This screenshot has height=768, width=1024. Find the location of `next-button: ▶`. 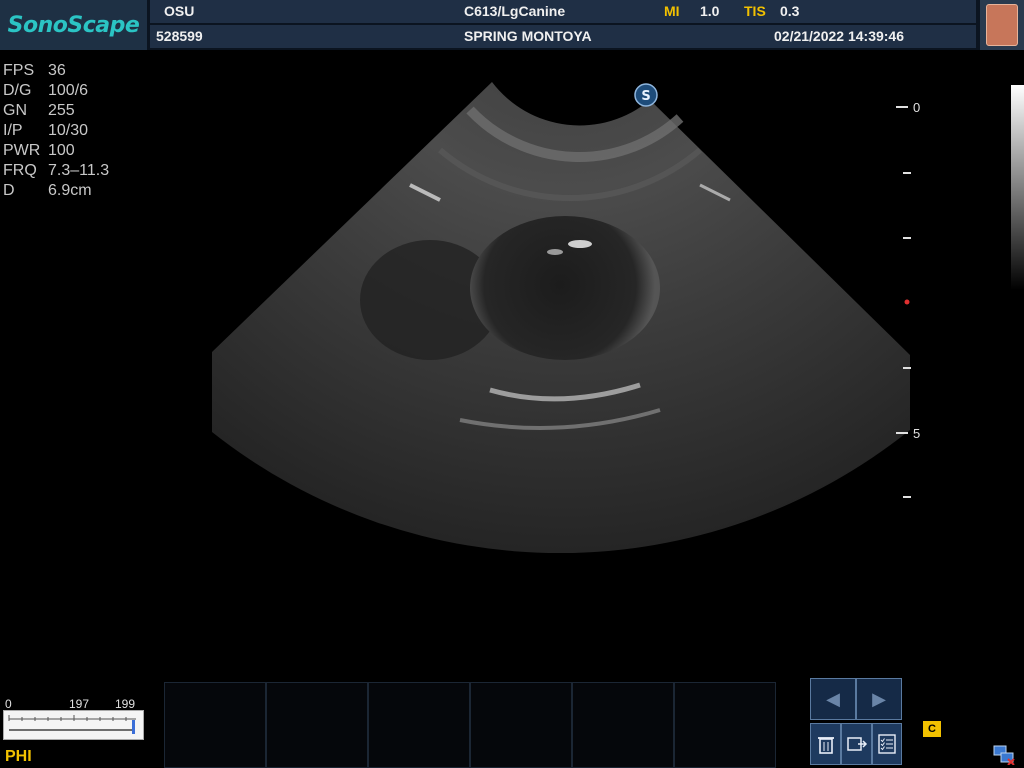

next-button: ▶ is located at coordinates (879, 699).